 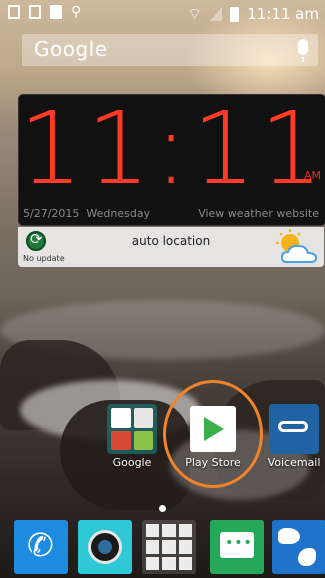 I want to click on app-drawer-icon, so click(x=169, y=547).